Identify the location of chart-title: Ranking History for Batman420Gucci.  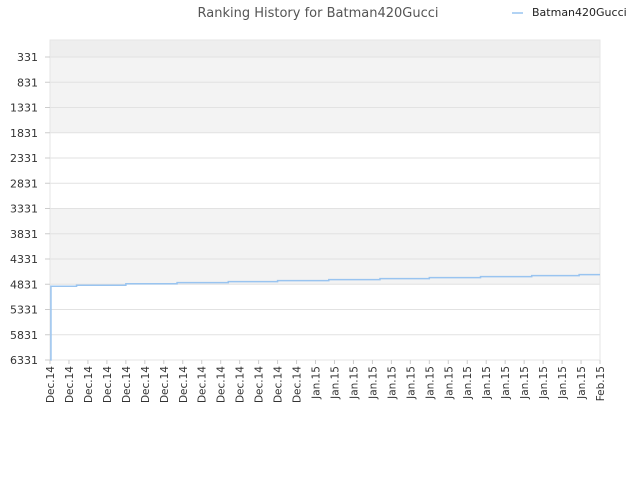
(318, 13).